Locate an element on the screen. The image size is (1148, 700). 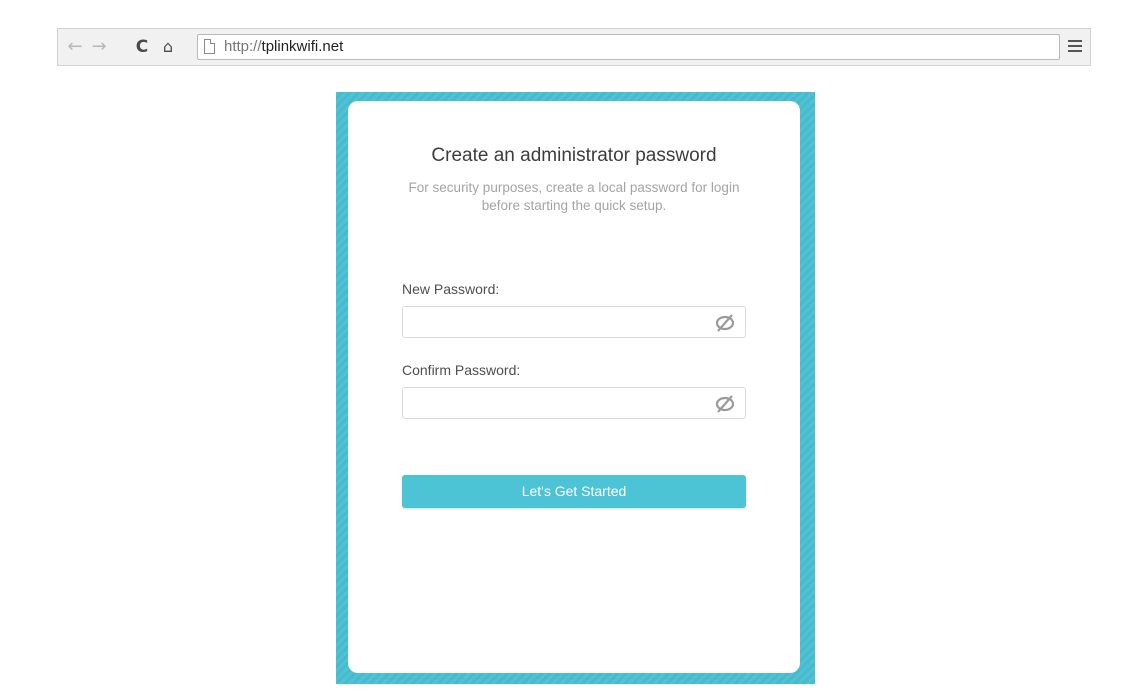
browser-toolbar: ← → C ⌂ http://tplinkwifi.net is located at coordinates (574, 47).